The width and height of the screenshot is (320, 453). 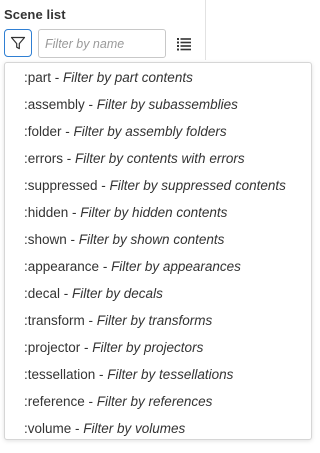 I want to click on filter-option-reference: :reference - Filter by references, so click(x=158, y=401).